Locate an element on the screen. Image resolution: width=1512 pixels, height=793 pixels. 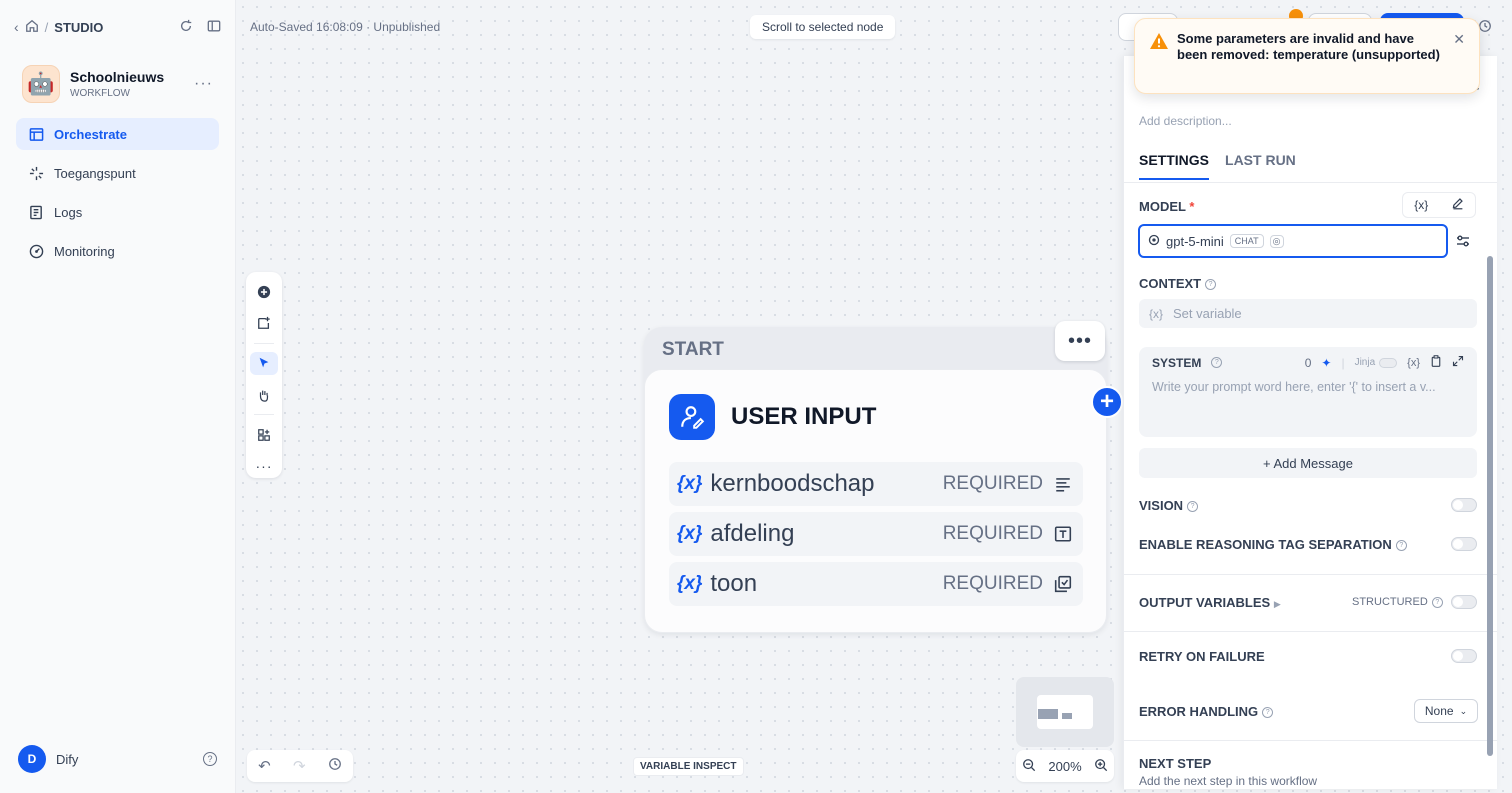
user-area: D Dify ? is located at coordinates (117, 759).